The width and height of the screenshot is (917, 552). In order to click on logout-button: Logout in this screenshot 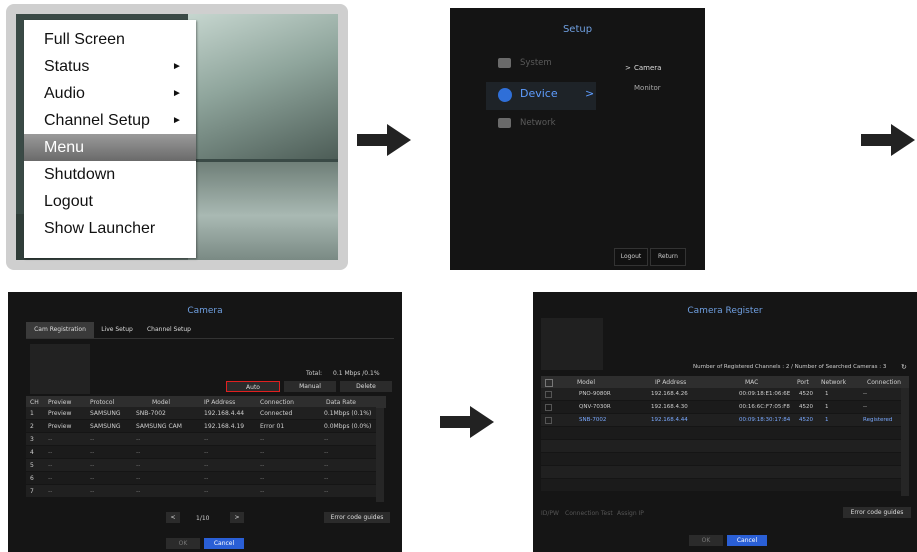, I will do `click(631, 257)`.